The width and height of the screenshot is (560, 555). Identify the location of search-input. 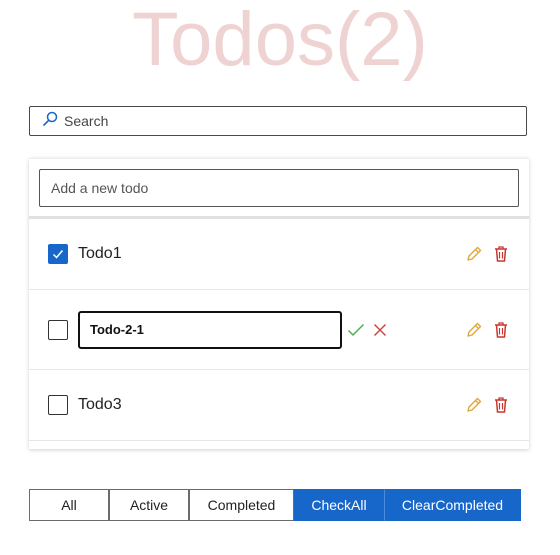
(284, 121).